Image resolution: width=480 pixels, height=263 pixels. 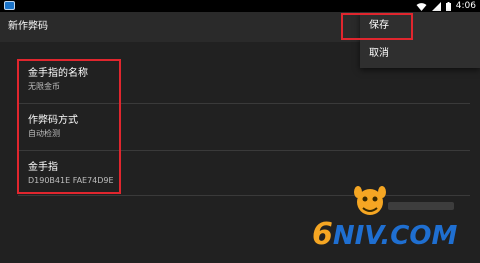 I want to click on status-icons: 4:06, so click(x=446, y=6).